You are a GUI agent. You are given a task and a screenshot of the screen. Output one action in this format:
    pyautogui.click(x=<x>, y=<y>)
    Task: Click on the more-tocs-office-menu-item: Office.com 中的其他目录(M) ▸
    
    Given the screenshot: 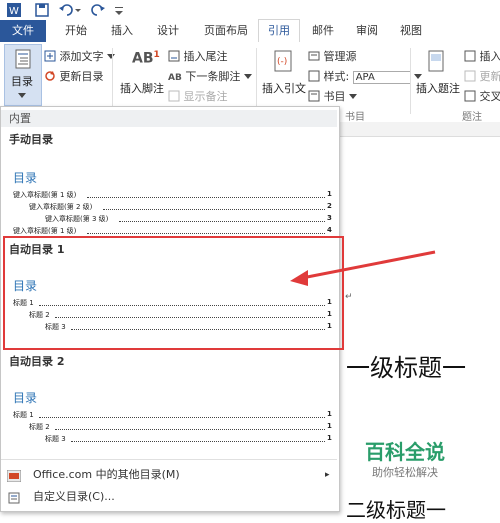 What is the action you would take?
    pyautogui.click(x=169, y=475)
    